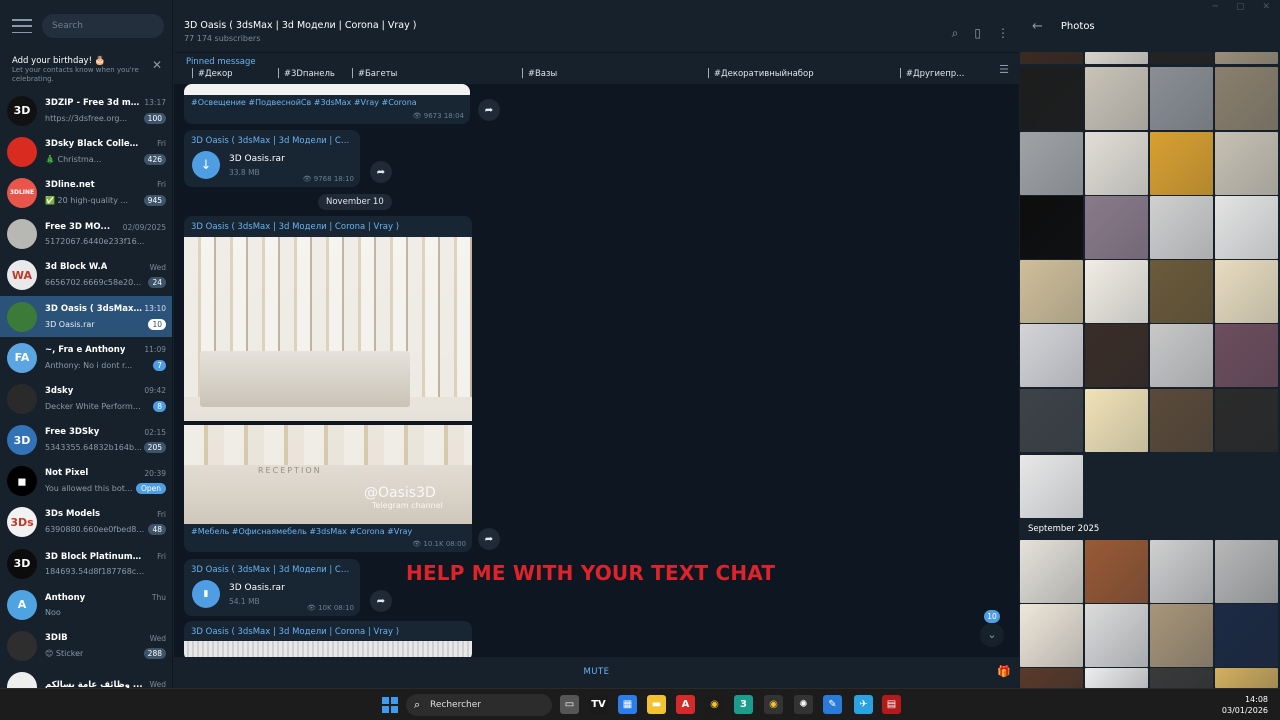 This screenshot has width=1280, height=720. Describe the element at coordinates (977, 33) in the screenshot. I see `sidebar-toggle-icon: ▯` at that location.